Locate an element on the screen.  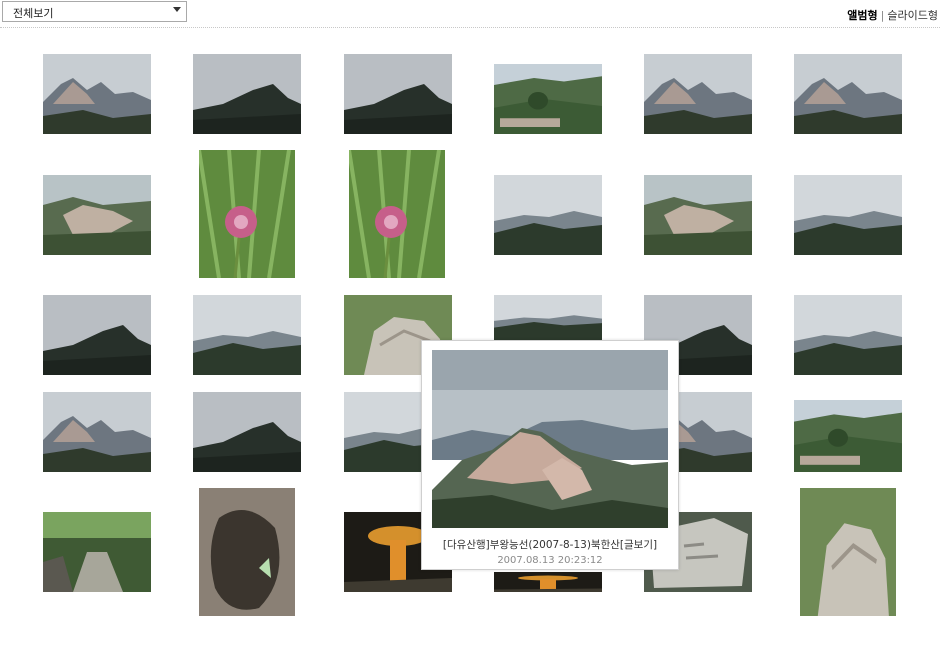
photo-rock-peaks is located at coordinates (698, 215).